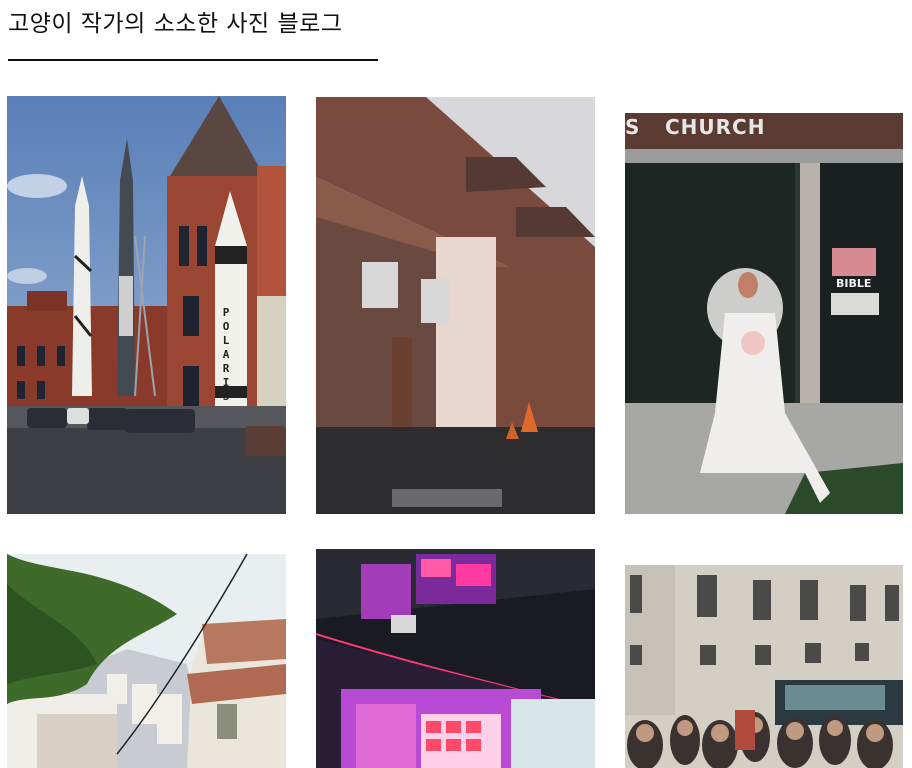 This screenshot has height=768, width=912. Describe the element at coordinates (226, 354) in the screenshot. I see `rocket-label: POLARIS` at that location.